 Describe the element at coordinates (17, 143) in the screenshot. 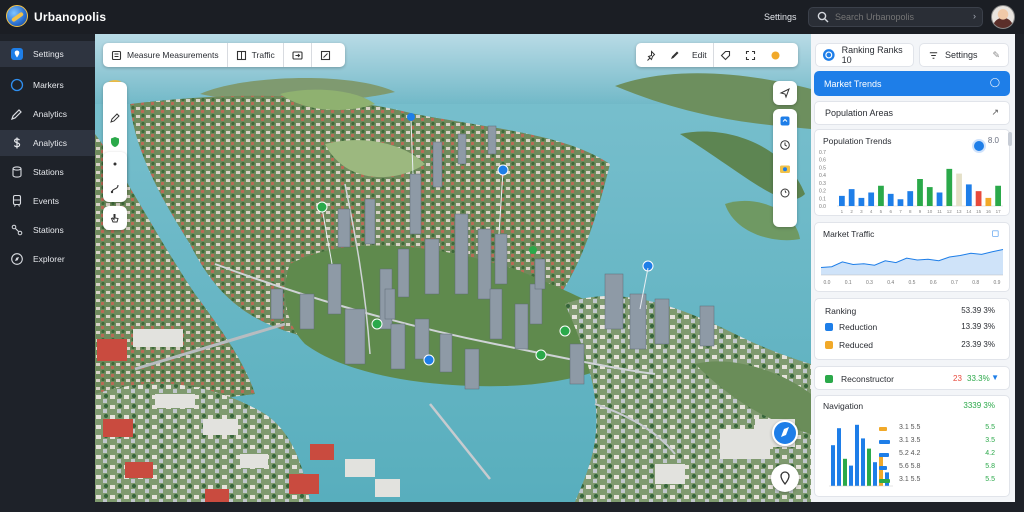

I see `dollar-icon` at that location.